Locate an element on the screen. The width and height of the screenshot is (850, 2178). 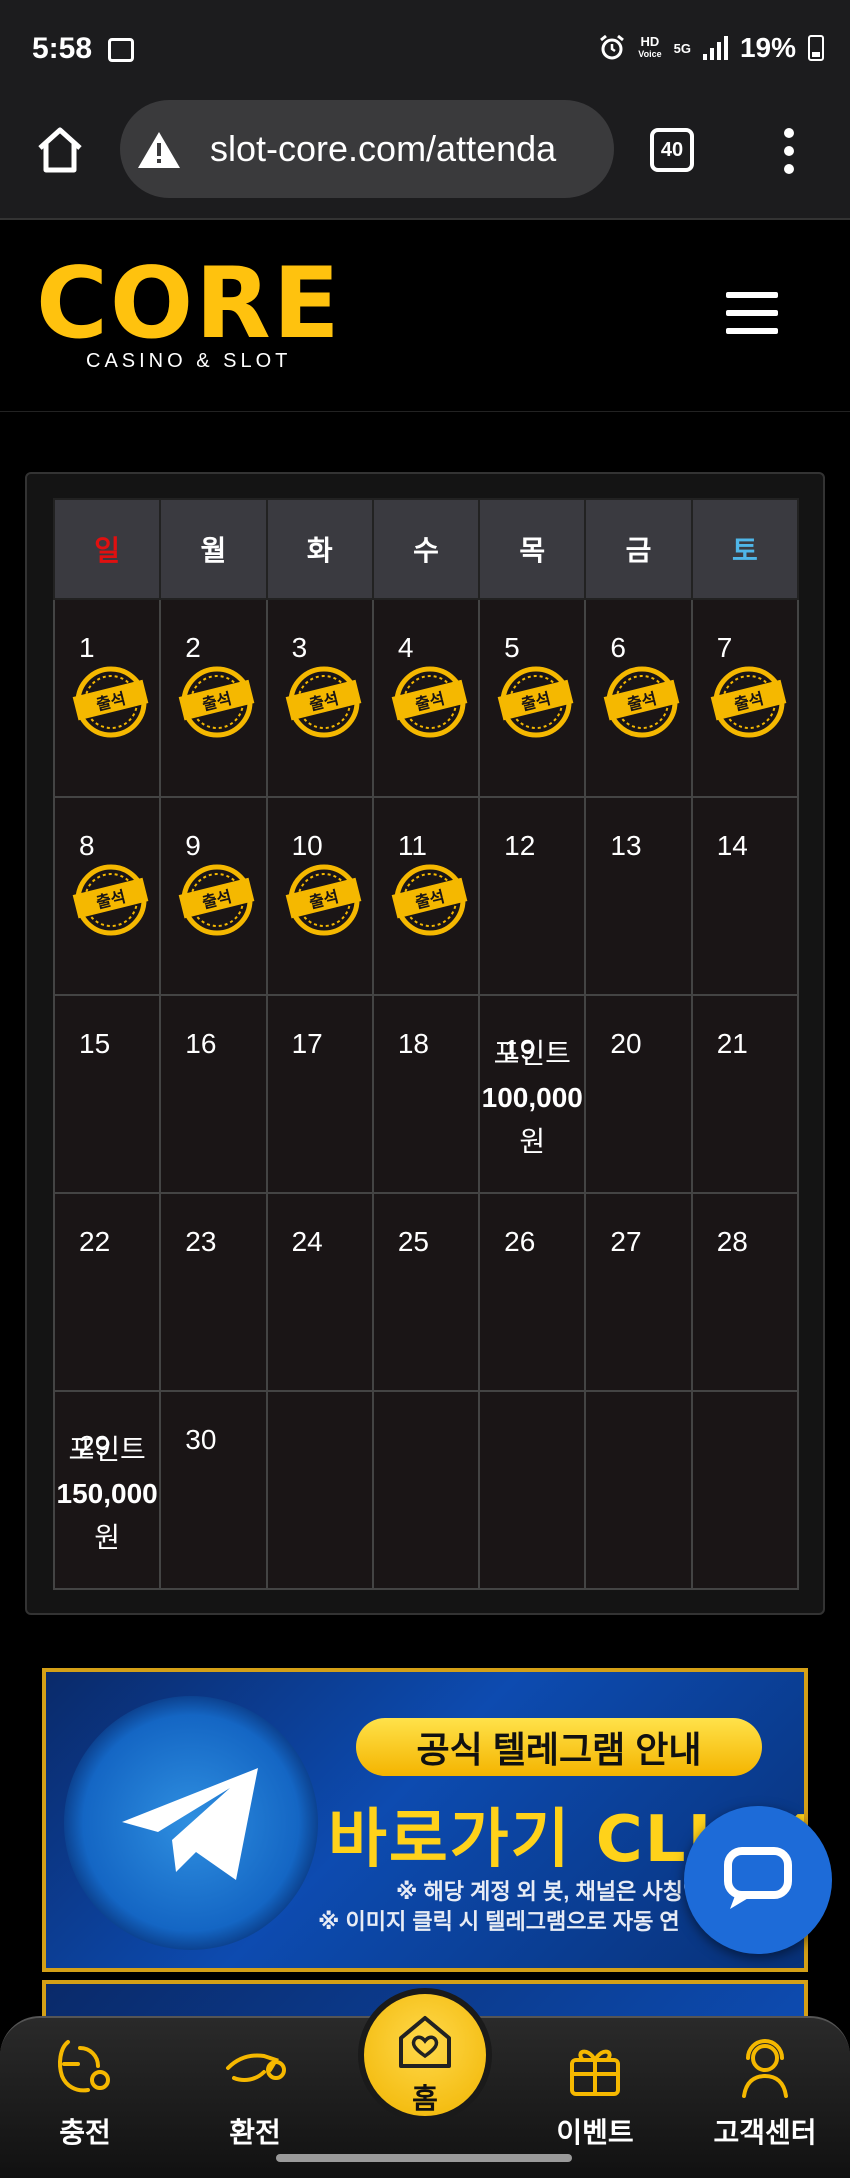
calendar-day-cell: 27 is located at coordinates (638, 1292).